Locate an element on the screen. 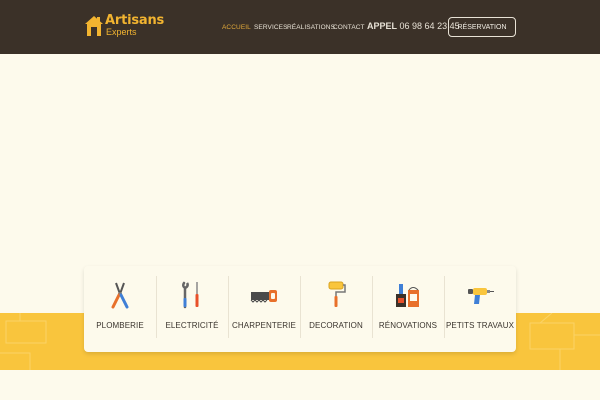 Image resolution: width=600 pixels, height=400 pixels. nav-item-realisations: RÉALISATIONS is located at coordinates (311, 27).